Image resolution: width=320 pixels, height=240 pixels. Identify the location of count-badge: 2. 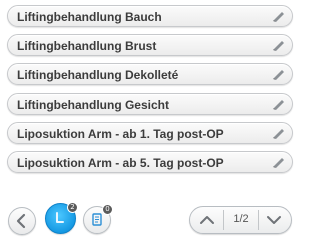
(72, 207).